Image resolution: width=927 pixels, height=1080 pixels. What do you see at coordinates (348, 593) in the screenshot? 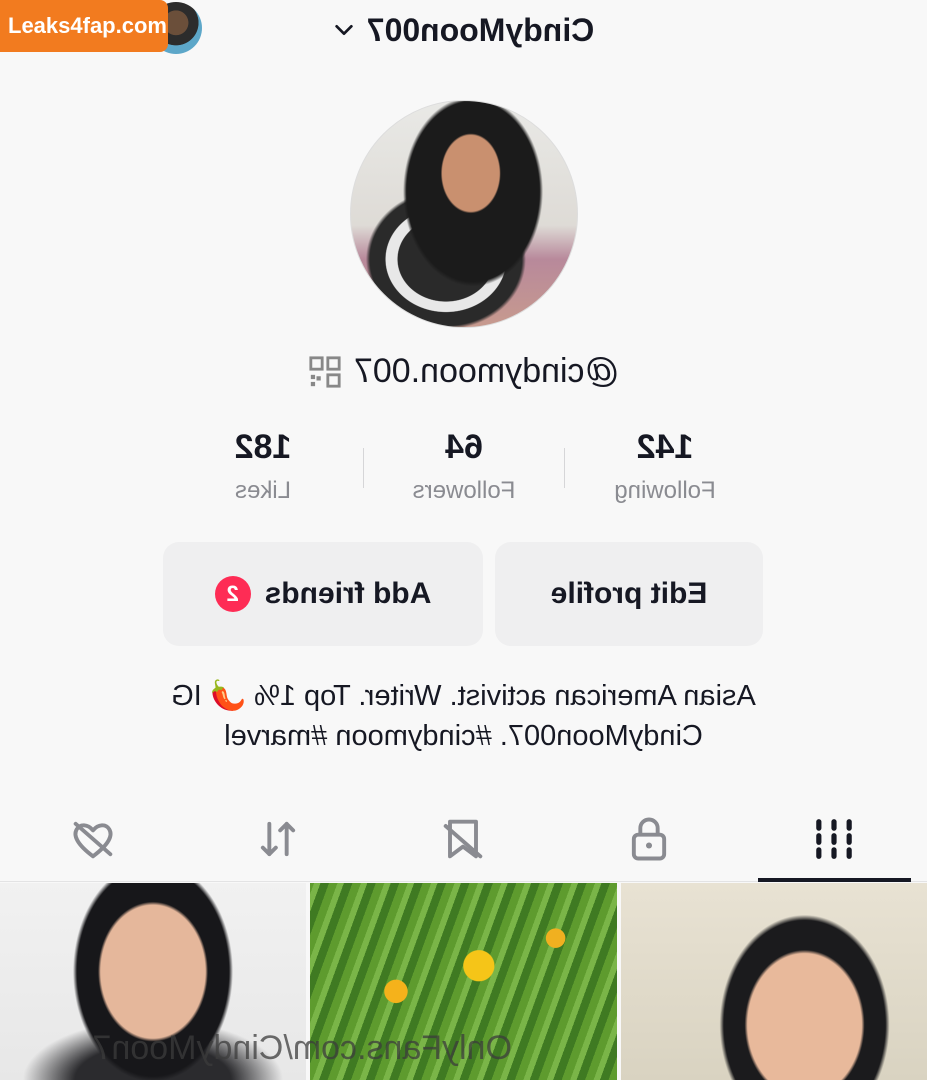
I see `add-friends-label: Add friends` at bounding box center [348, 593].